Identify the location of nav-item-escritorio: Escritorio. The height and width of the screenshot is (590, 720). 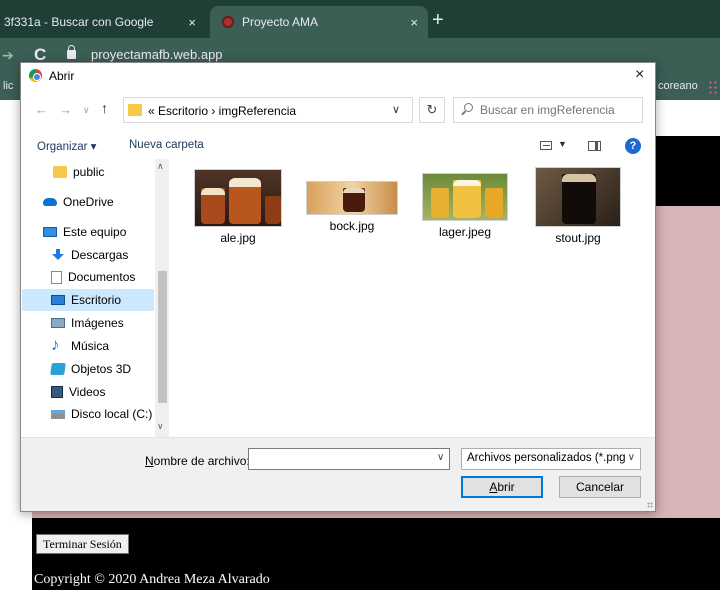
(88, 300).